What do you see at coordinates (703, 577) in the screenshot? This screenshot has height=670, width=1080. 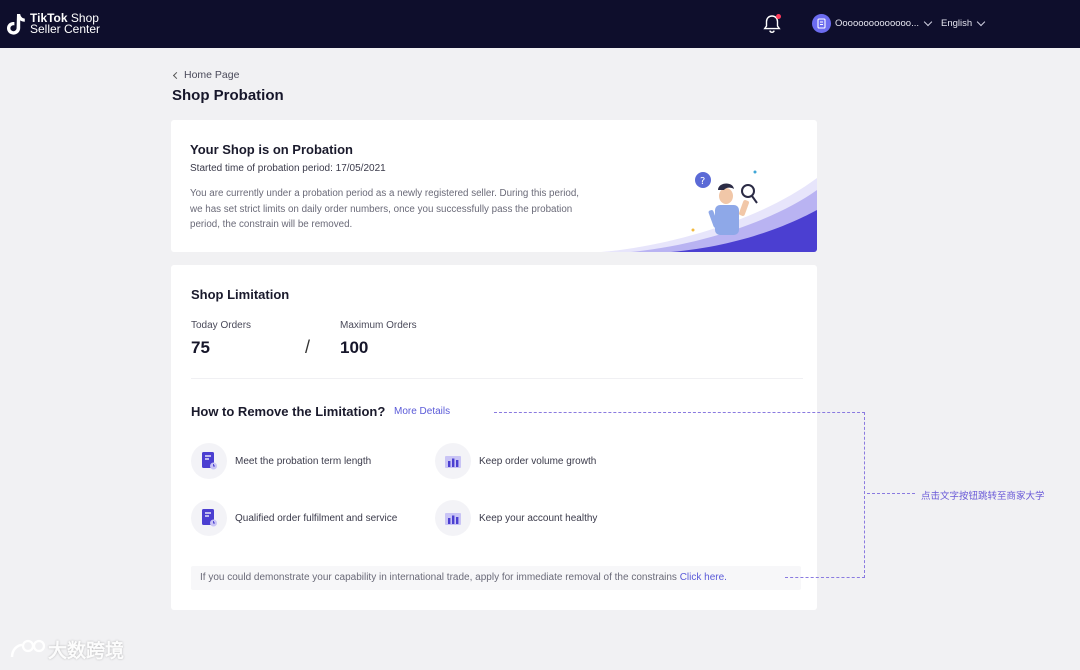 I see `click-here-link: Click here.` at bounding box center [703, 577].